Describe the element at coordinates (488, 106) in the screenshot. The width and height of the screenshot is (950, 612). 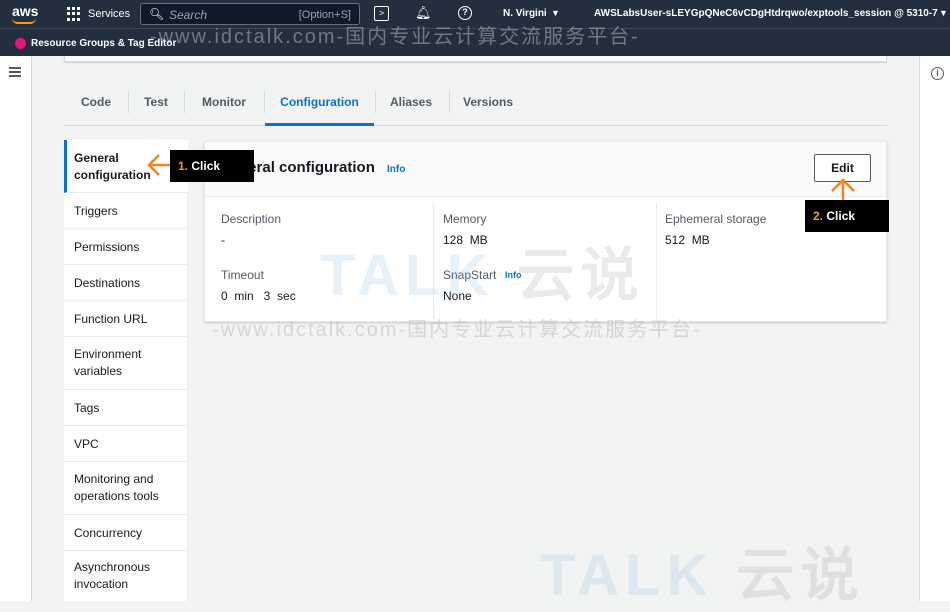
I see `tab-versions: Versions` at that location.